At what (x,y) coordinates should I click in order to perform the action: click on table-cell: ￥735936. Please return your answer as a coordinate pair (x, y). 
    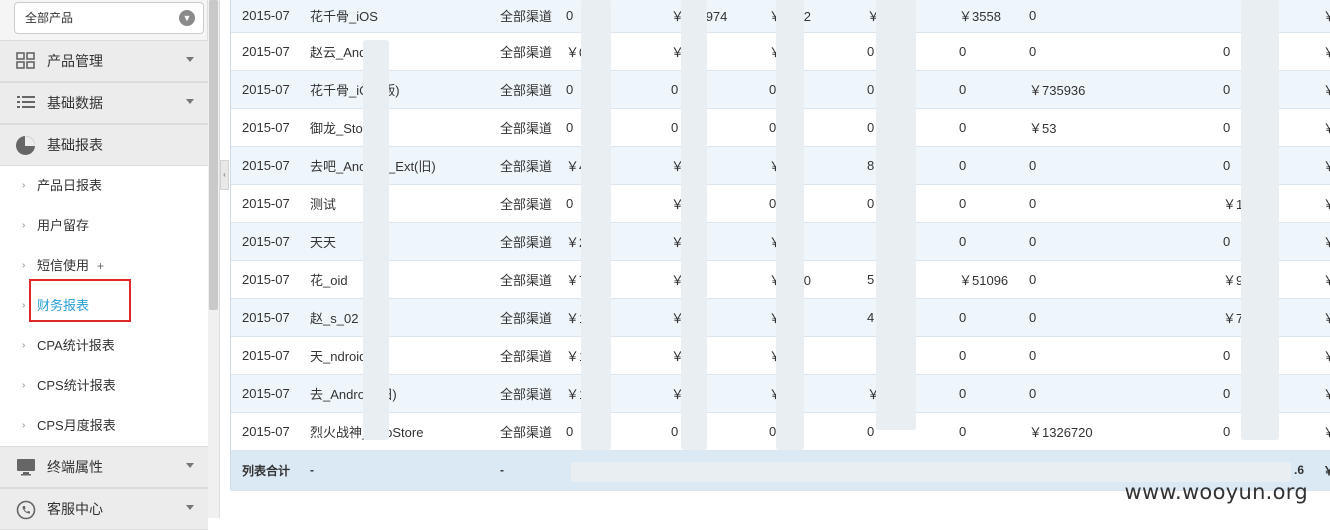
    Looking at the image, I should click on (1069, 89).